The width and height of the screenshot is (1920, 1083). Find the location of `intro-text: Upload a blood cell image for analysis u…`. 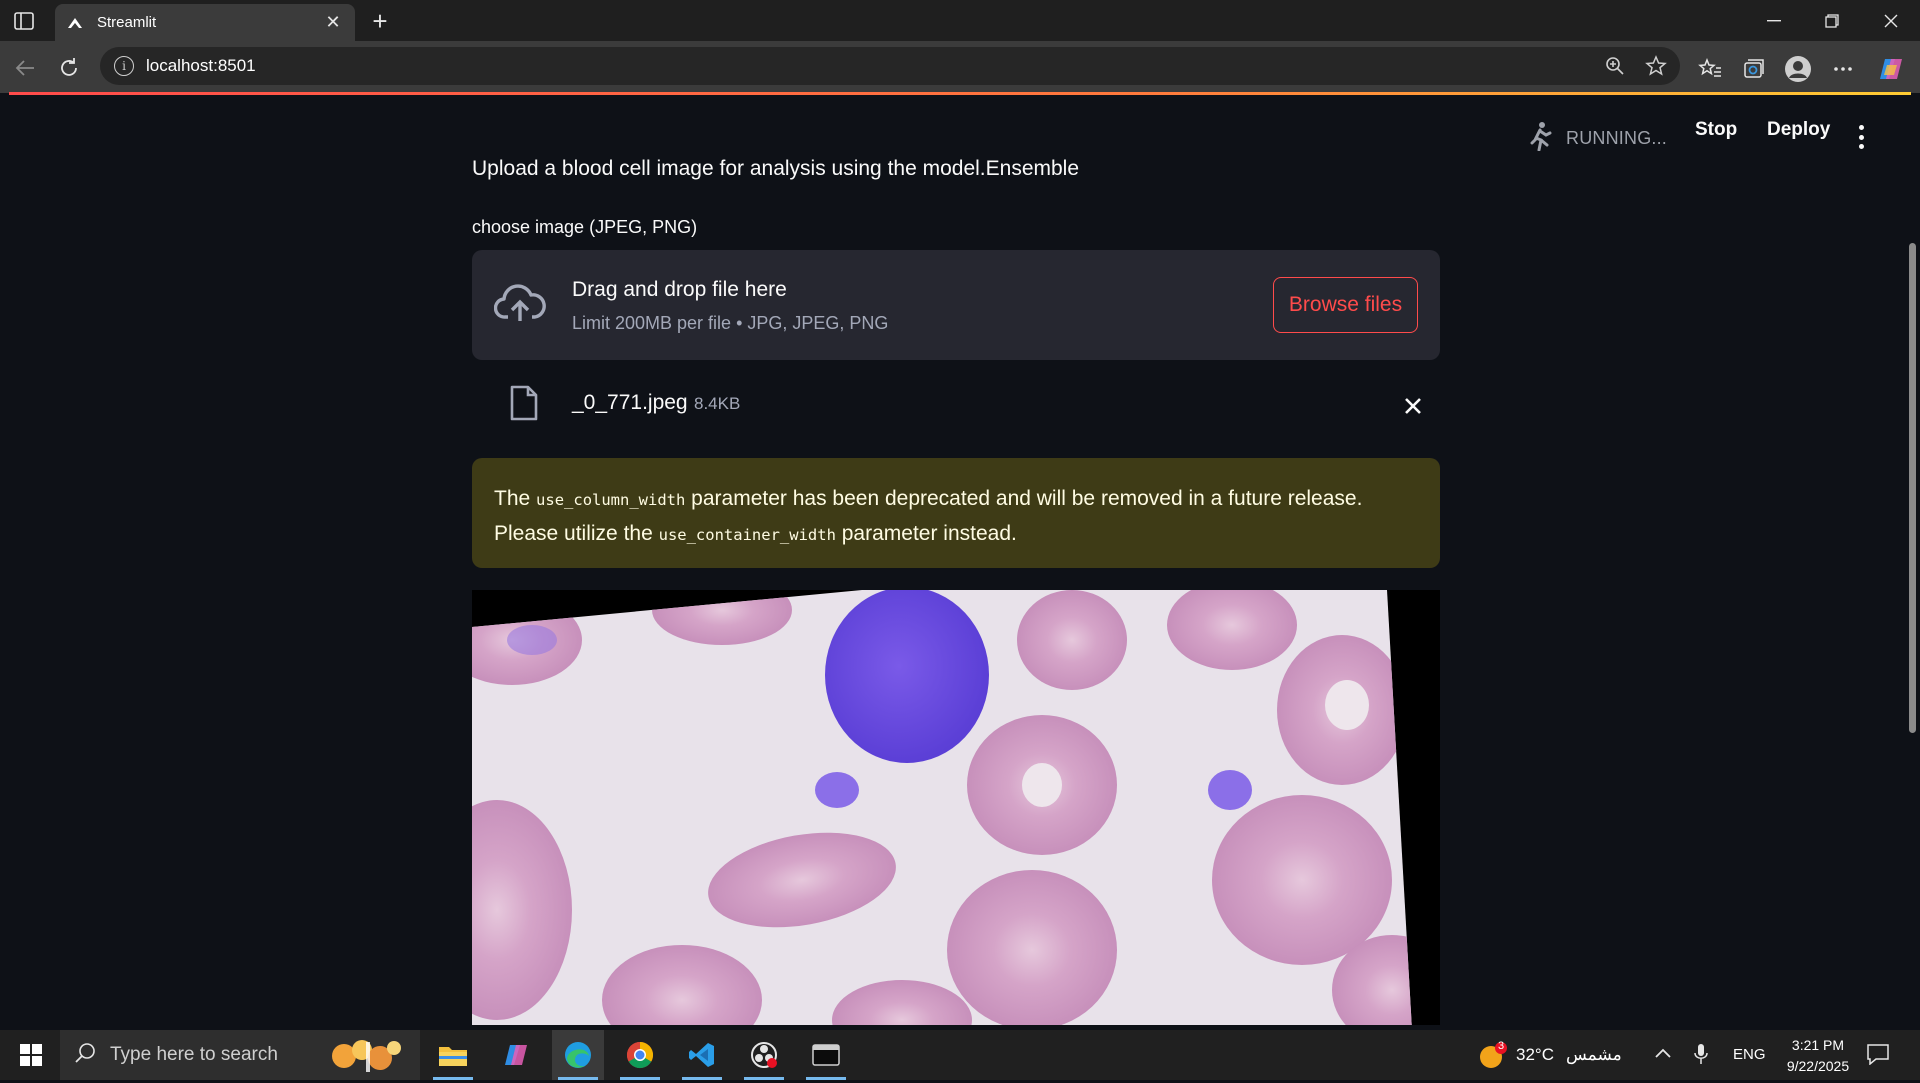

intro-text: Upload a blood cell image for analysis u… is located at coordinates (776, 168).